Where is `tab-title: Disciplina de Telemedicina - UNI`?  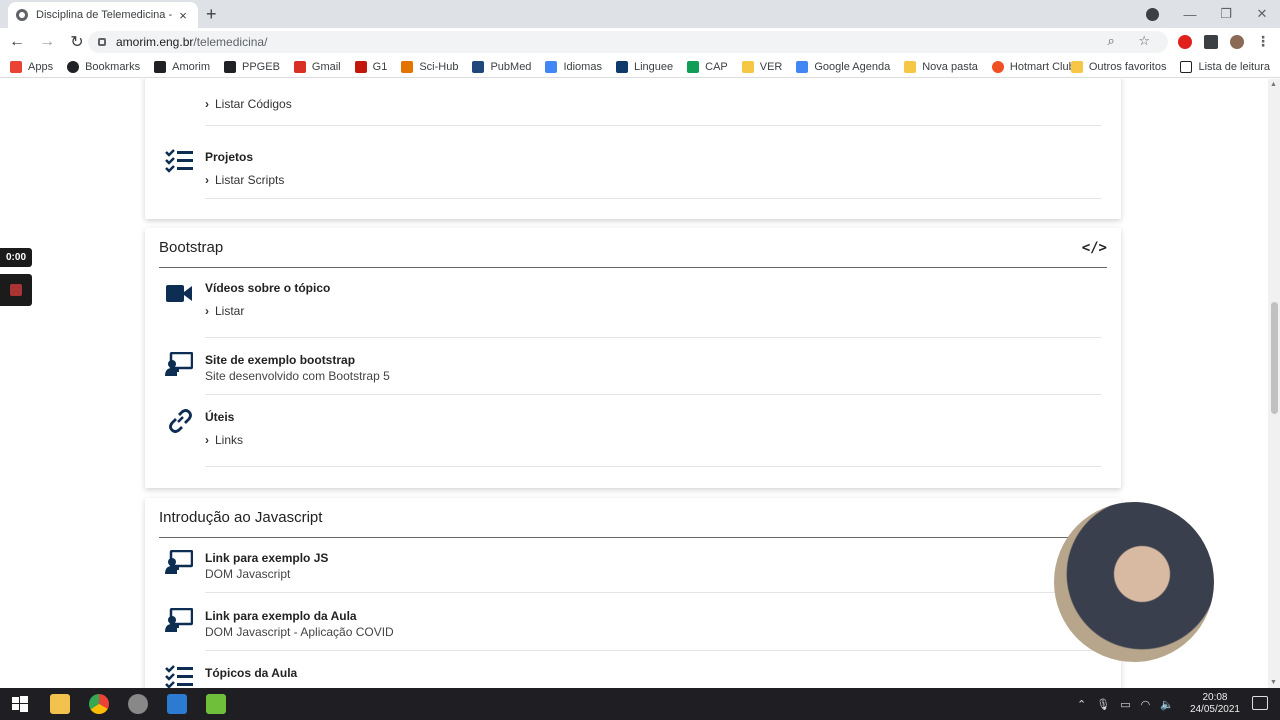 tab-title: Disciplina de Telemedicina - UNI is located at coordinates (106, 15).